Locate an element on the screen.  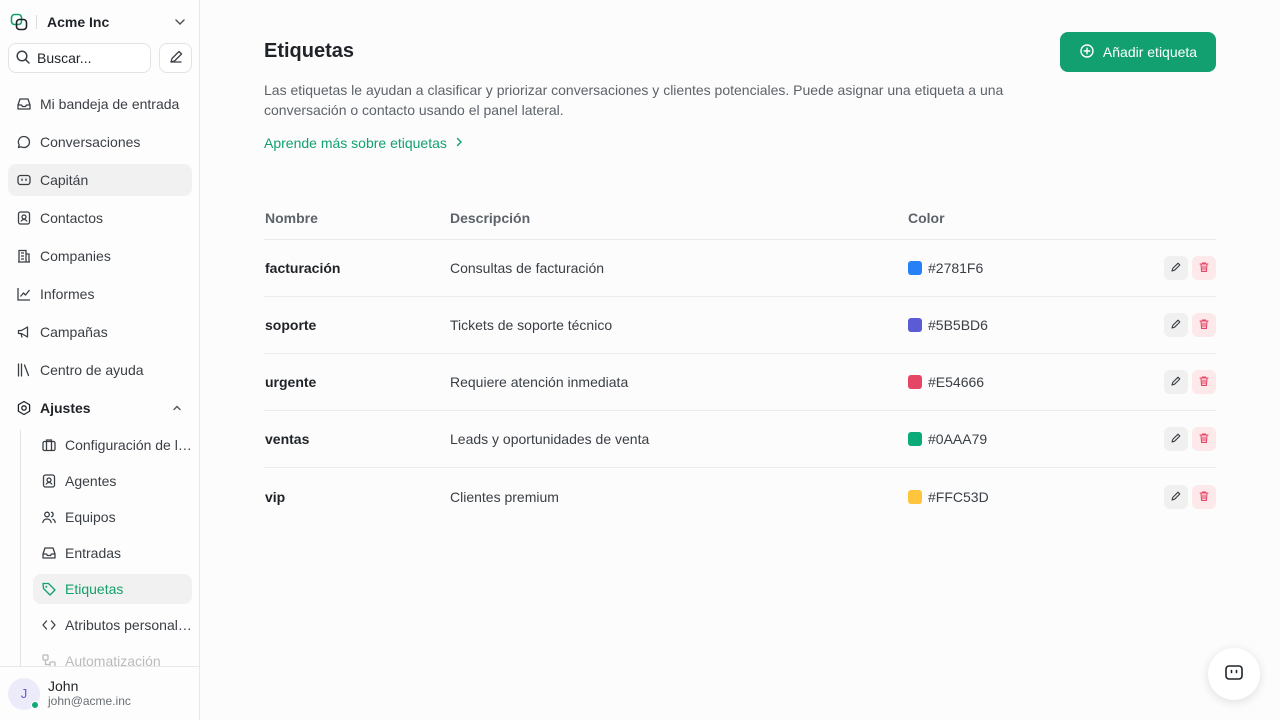
label-color: #2781F6 is located at coordinates (1033, 268).